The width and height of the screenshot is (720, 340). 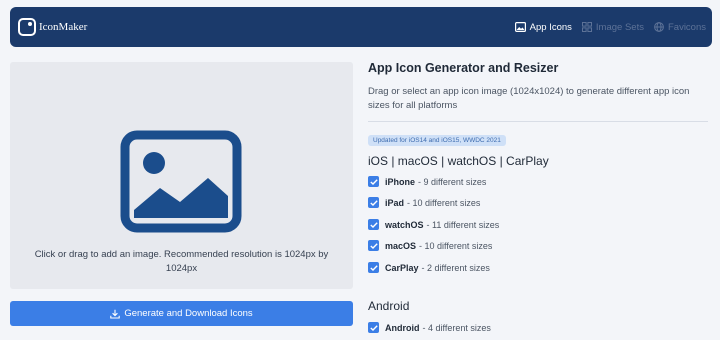 I want to click on generate-button-label: Generate and Download Icons, so click(x=188, y=313).